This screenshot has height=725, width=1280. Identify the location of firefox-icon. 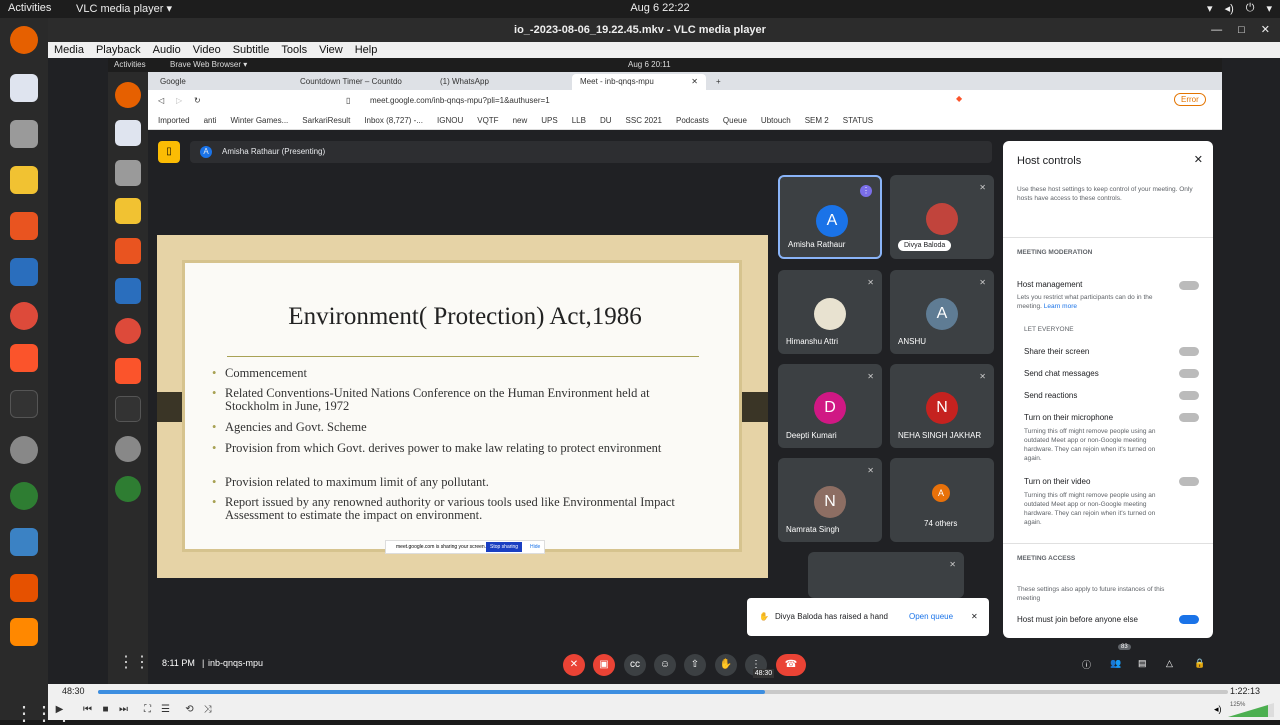
(24, 40).